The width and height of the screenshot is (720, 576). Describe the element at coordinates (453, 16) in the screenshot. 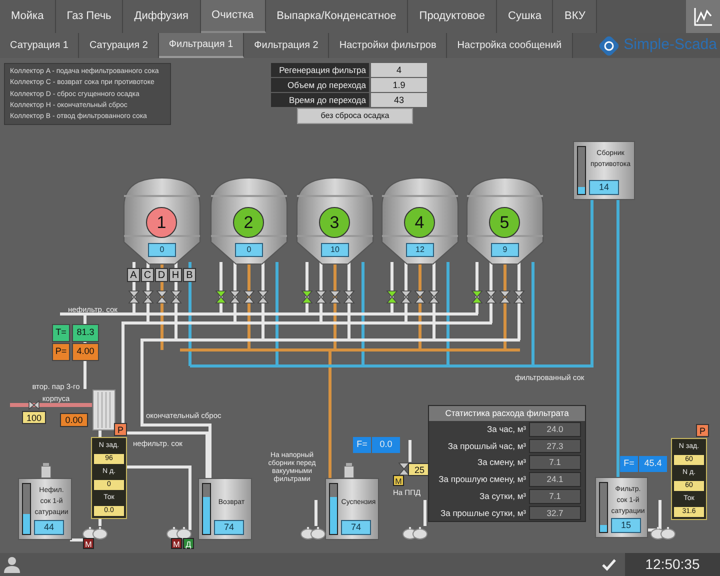

I see `nav-tab: Продуктовое` at that location.